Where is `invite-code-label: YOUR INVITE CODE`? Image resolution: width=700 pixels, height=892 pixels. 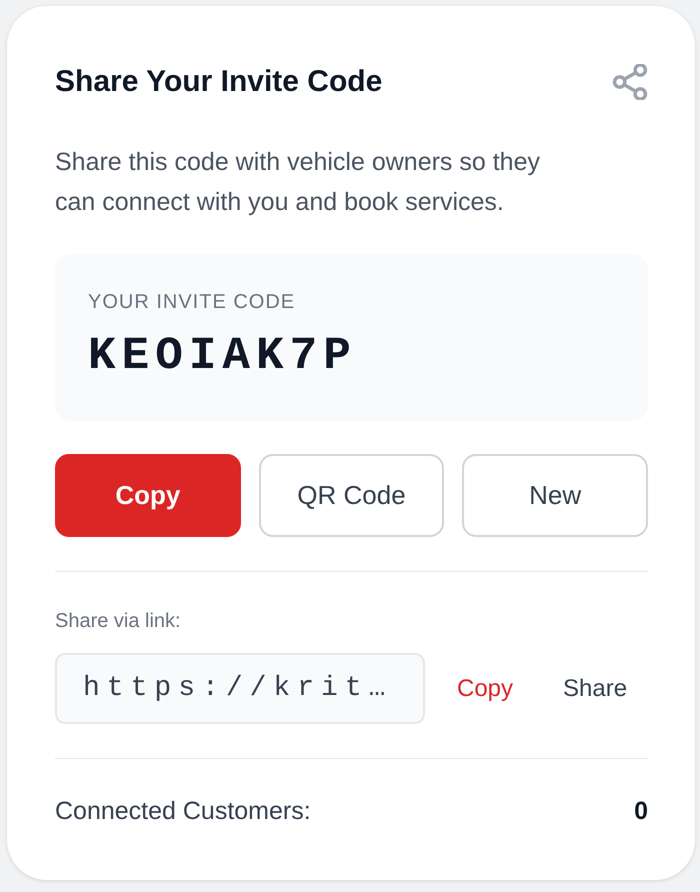
invite-code-label: YOUR INVITE CODE is located at coordinates (192, 302).